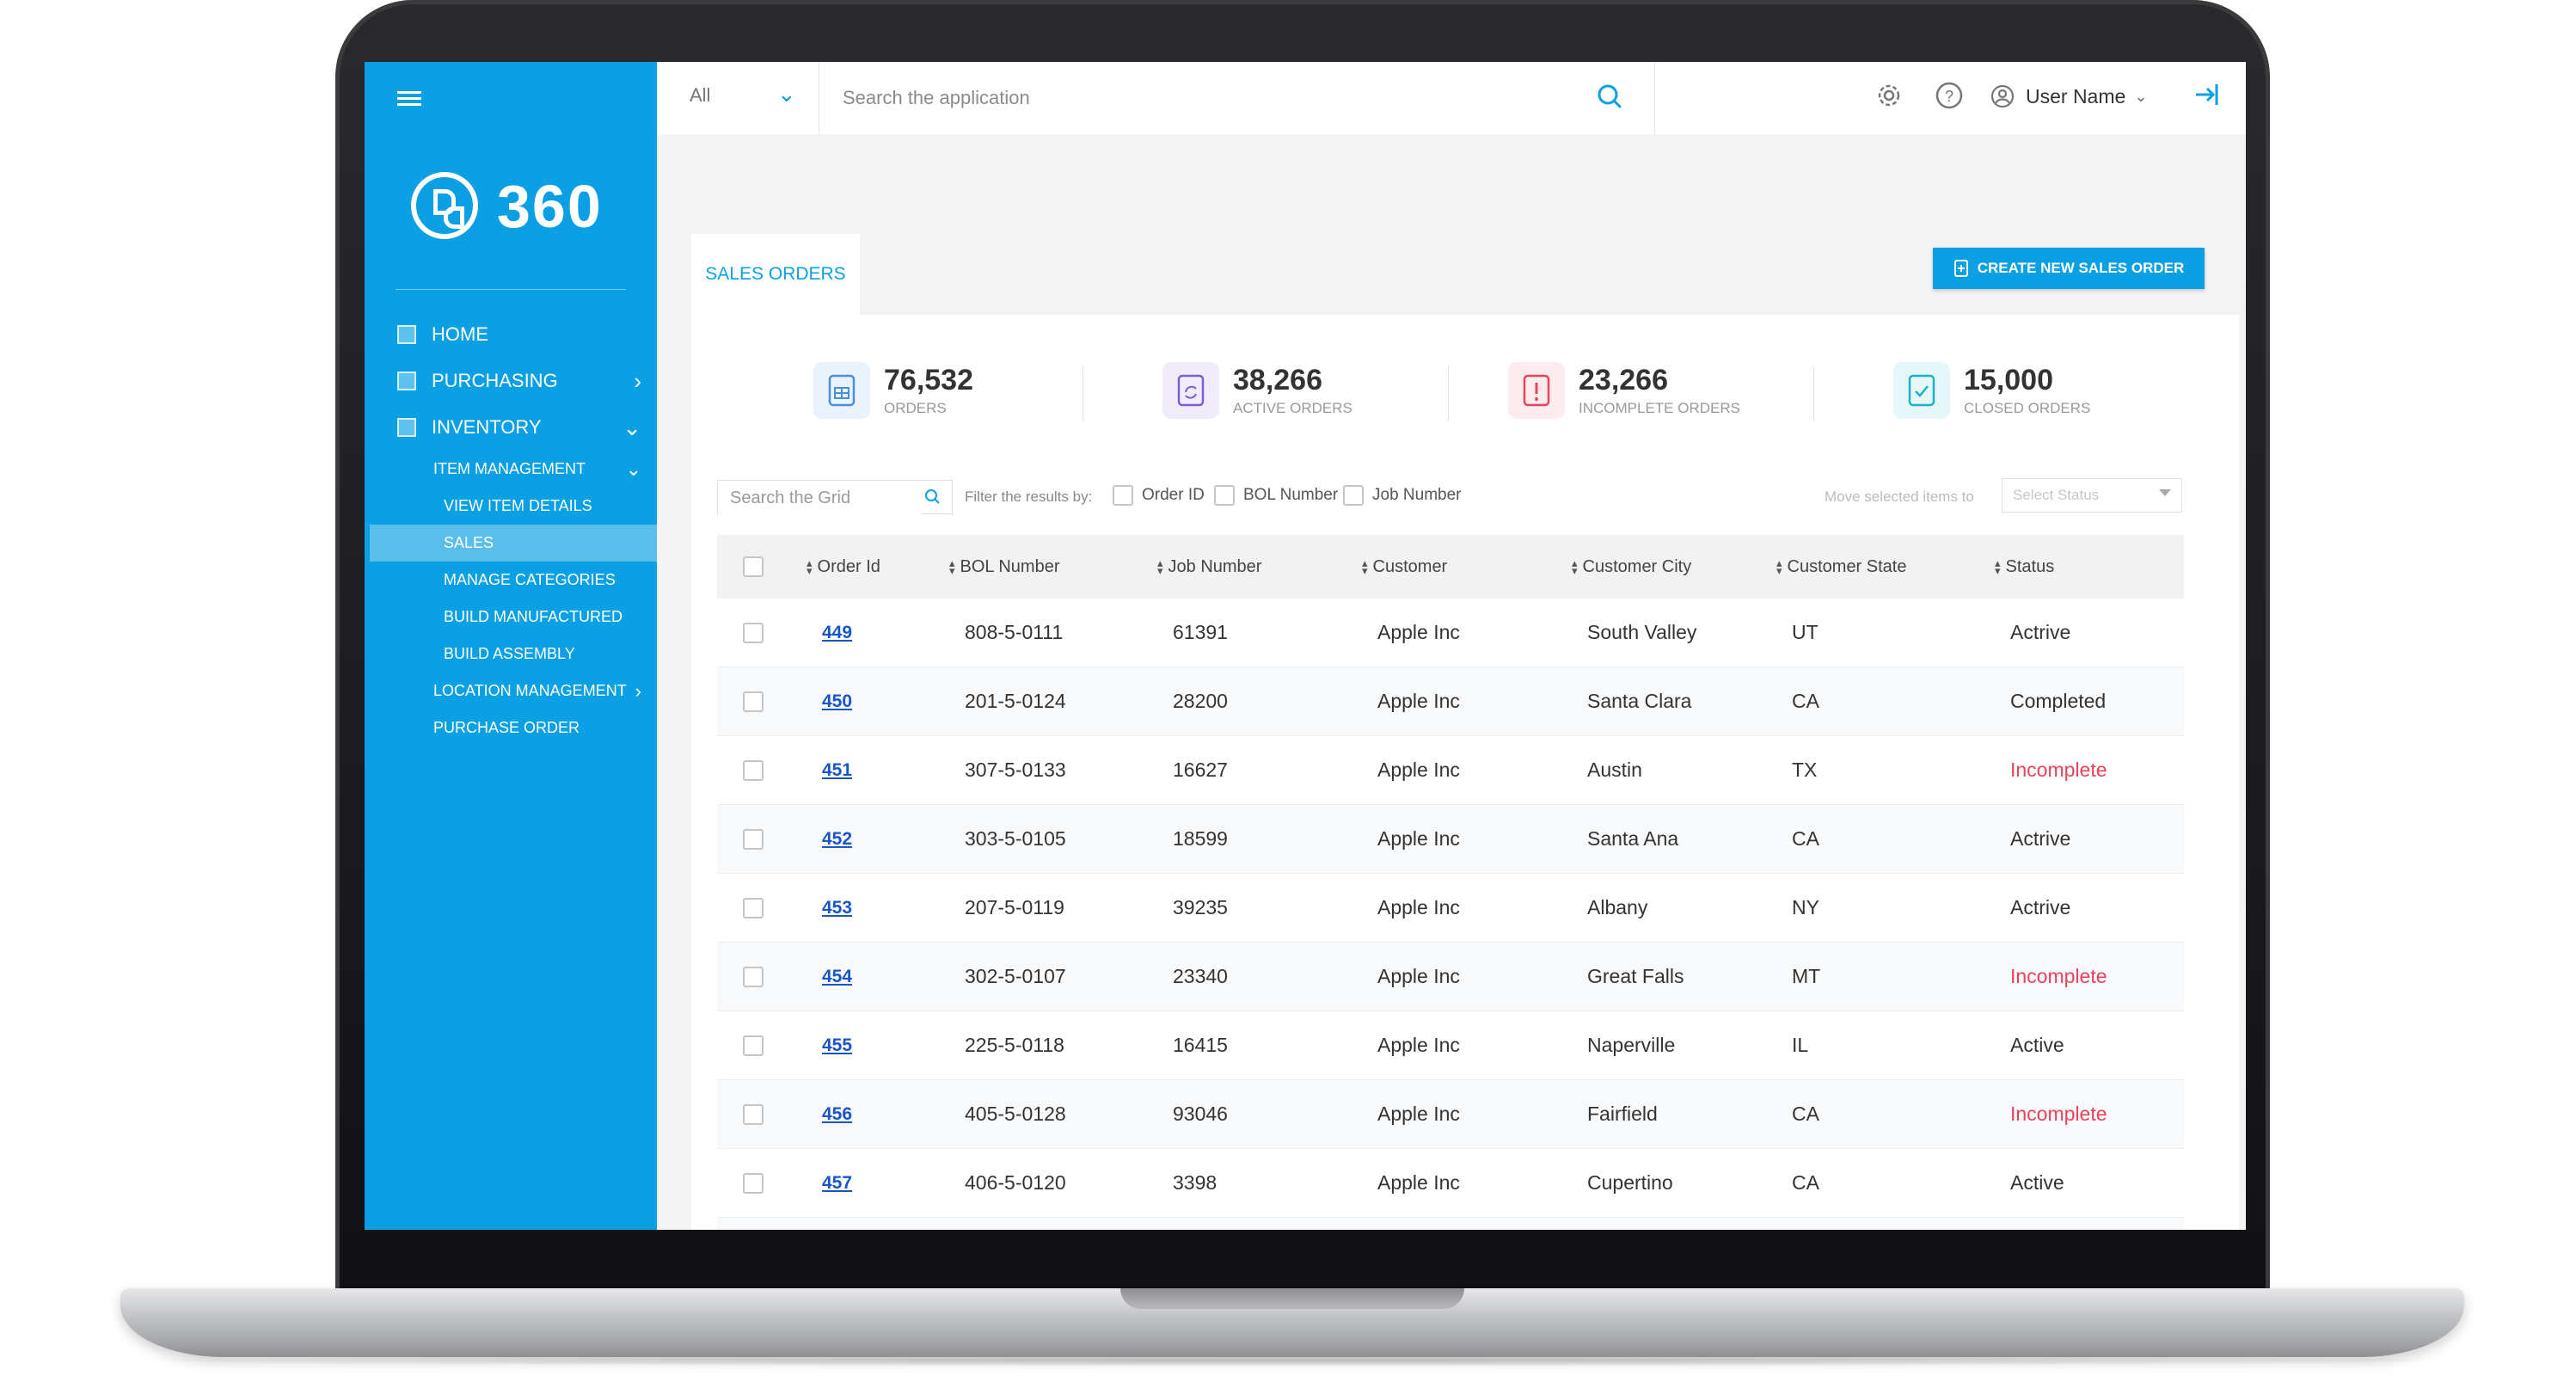 The height and width of the screenshot is (1376, 2576). Describe the element at coordinates (2092, 496) in the screenshot. I see `status-select: Select Status` at that location.